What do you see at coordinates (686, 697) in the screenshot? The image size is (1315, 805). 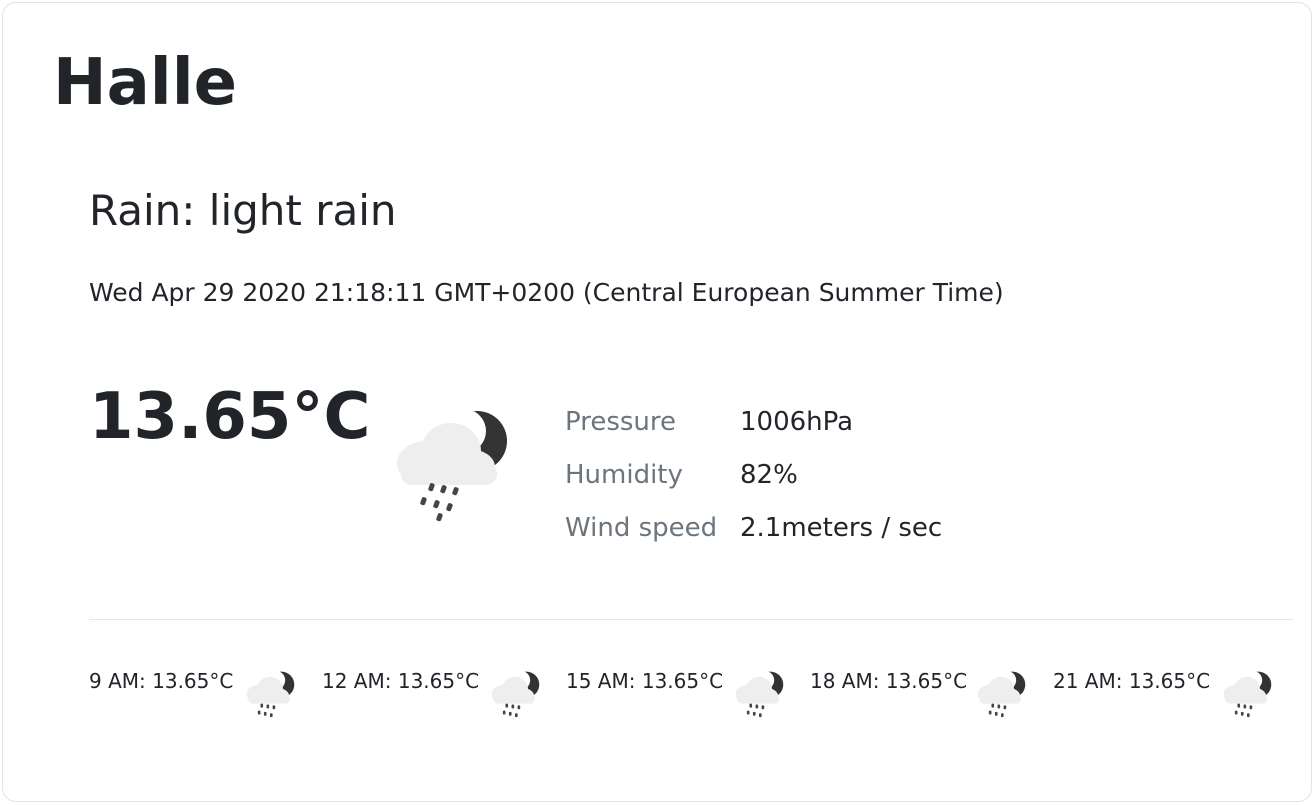 I see `forecast-item: 15 AM: 13.65°C` at bounding box center [686, 697].